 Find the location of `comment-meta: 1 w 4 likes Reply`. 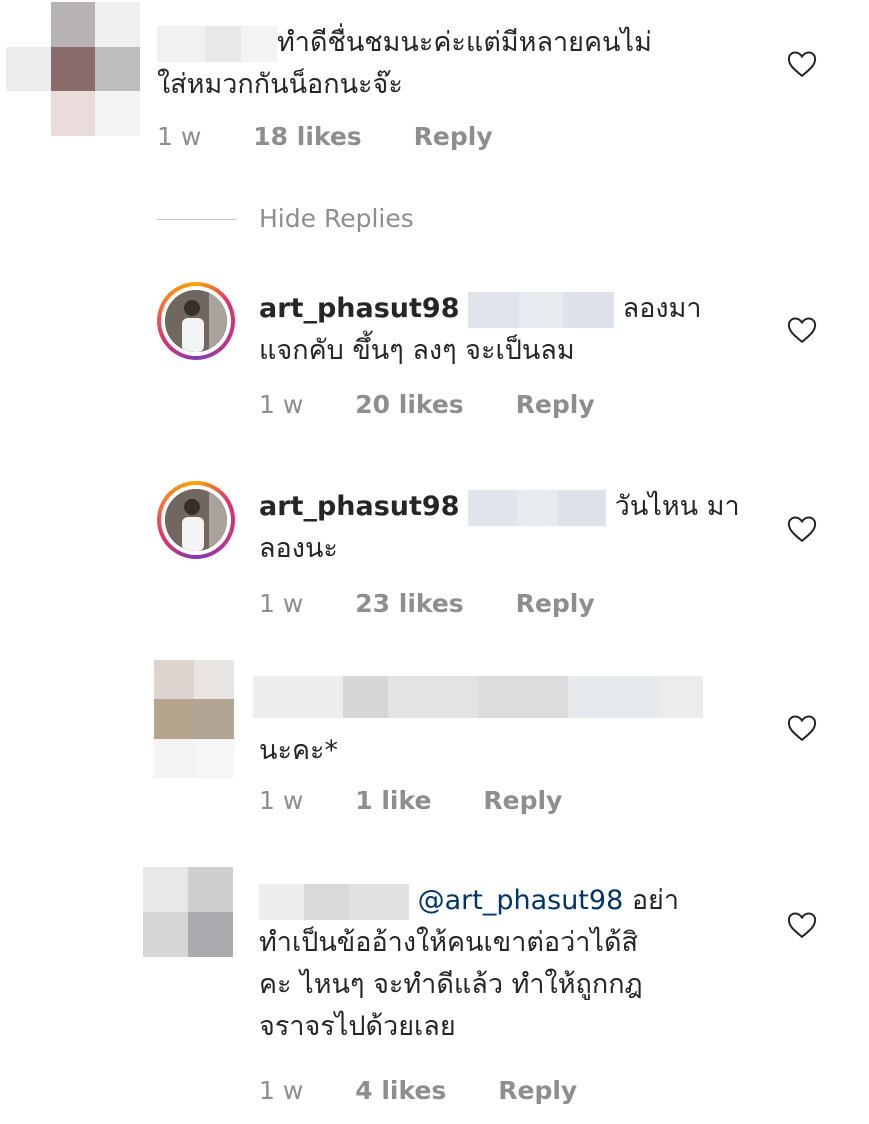

comment-meta: 1 w 4 likes Reply is located at coordinates (418, 1090).